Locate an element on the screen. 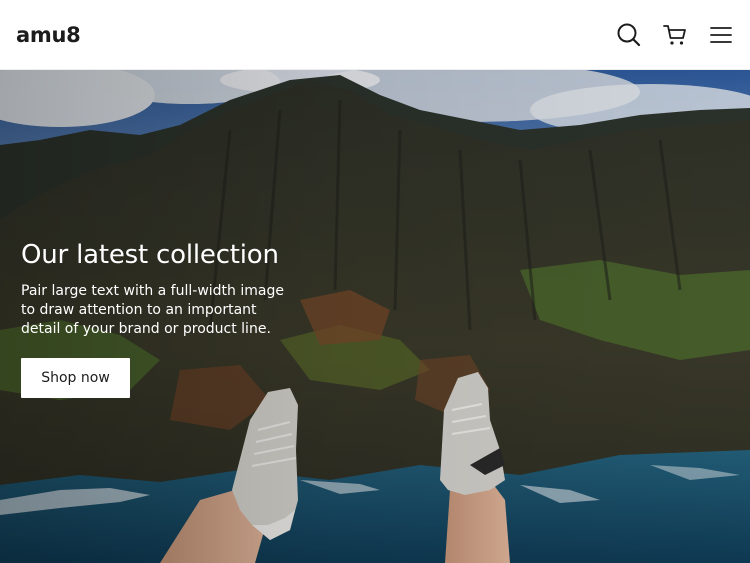  hero-title: Our latest collection is located at coordinates (150, 255).